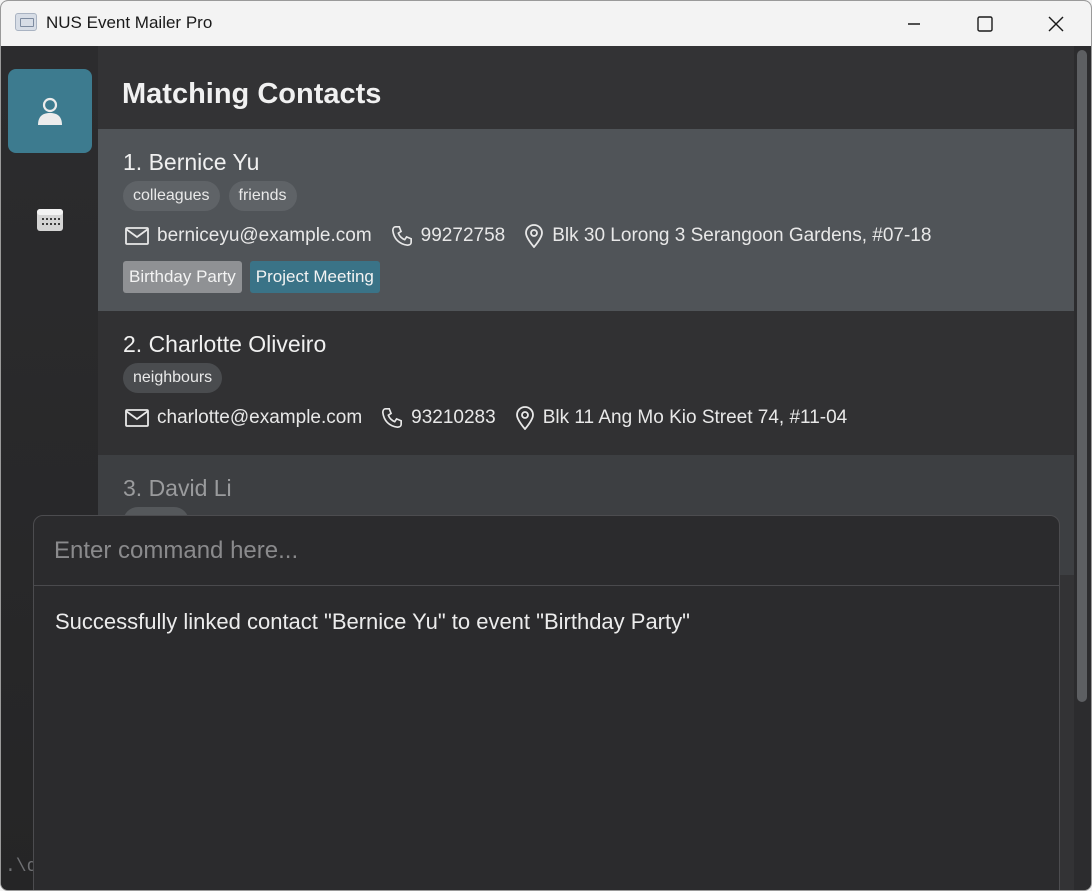  I want to click on close-button, so click(1056, 23).